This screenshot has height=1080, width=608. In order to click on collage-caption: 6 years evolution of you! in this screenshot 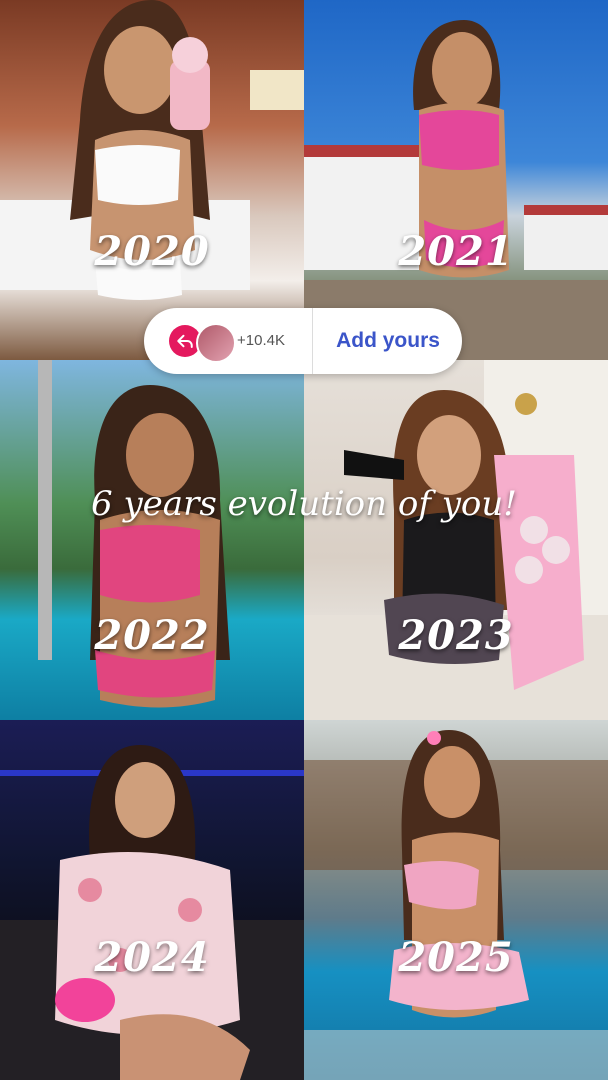, I will do `click(304, 504)`.